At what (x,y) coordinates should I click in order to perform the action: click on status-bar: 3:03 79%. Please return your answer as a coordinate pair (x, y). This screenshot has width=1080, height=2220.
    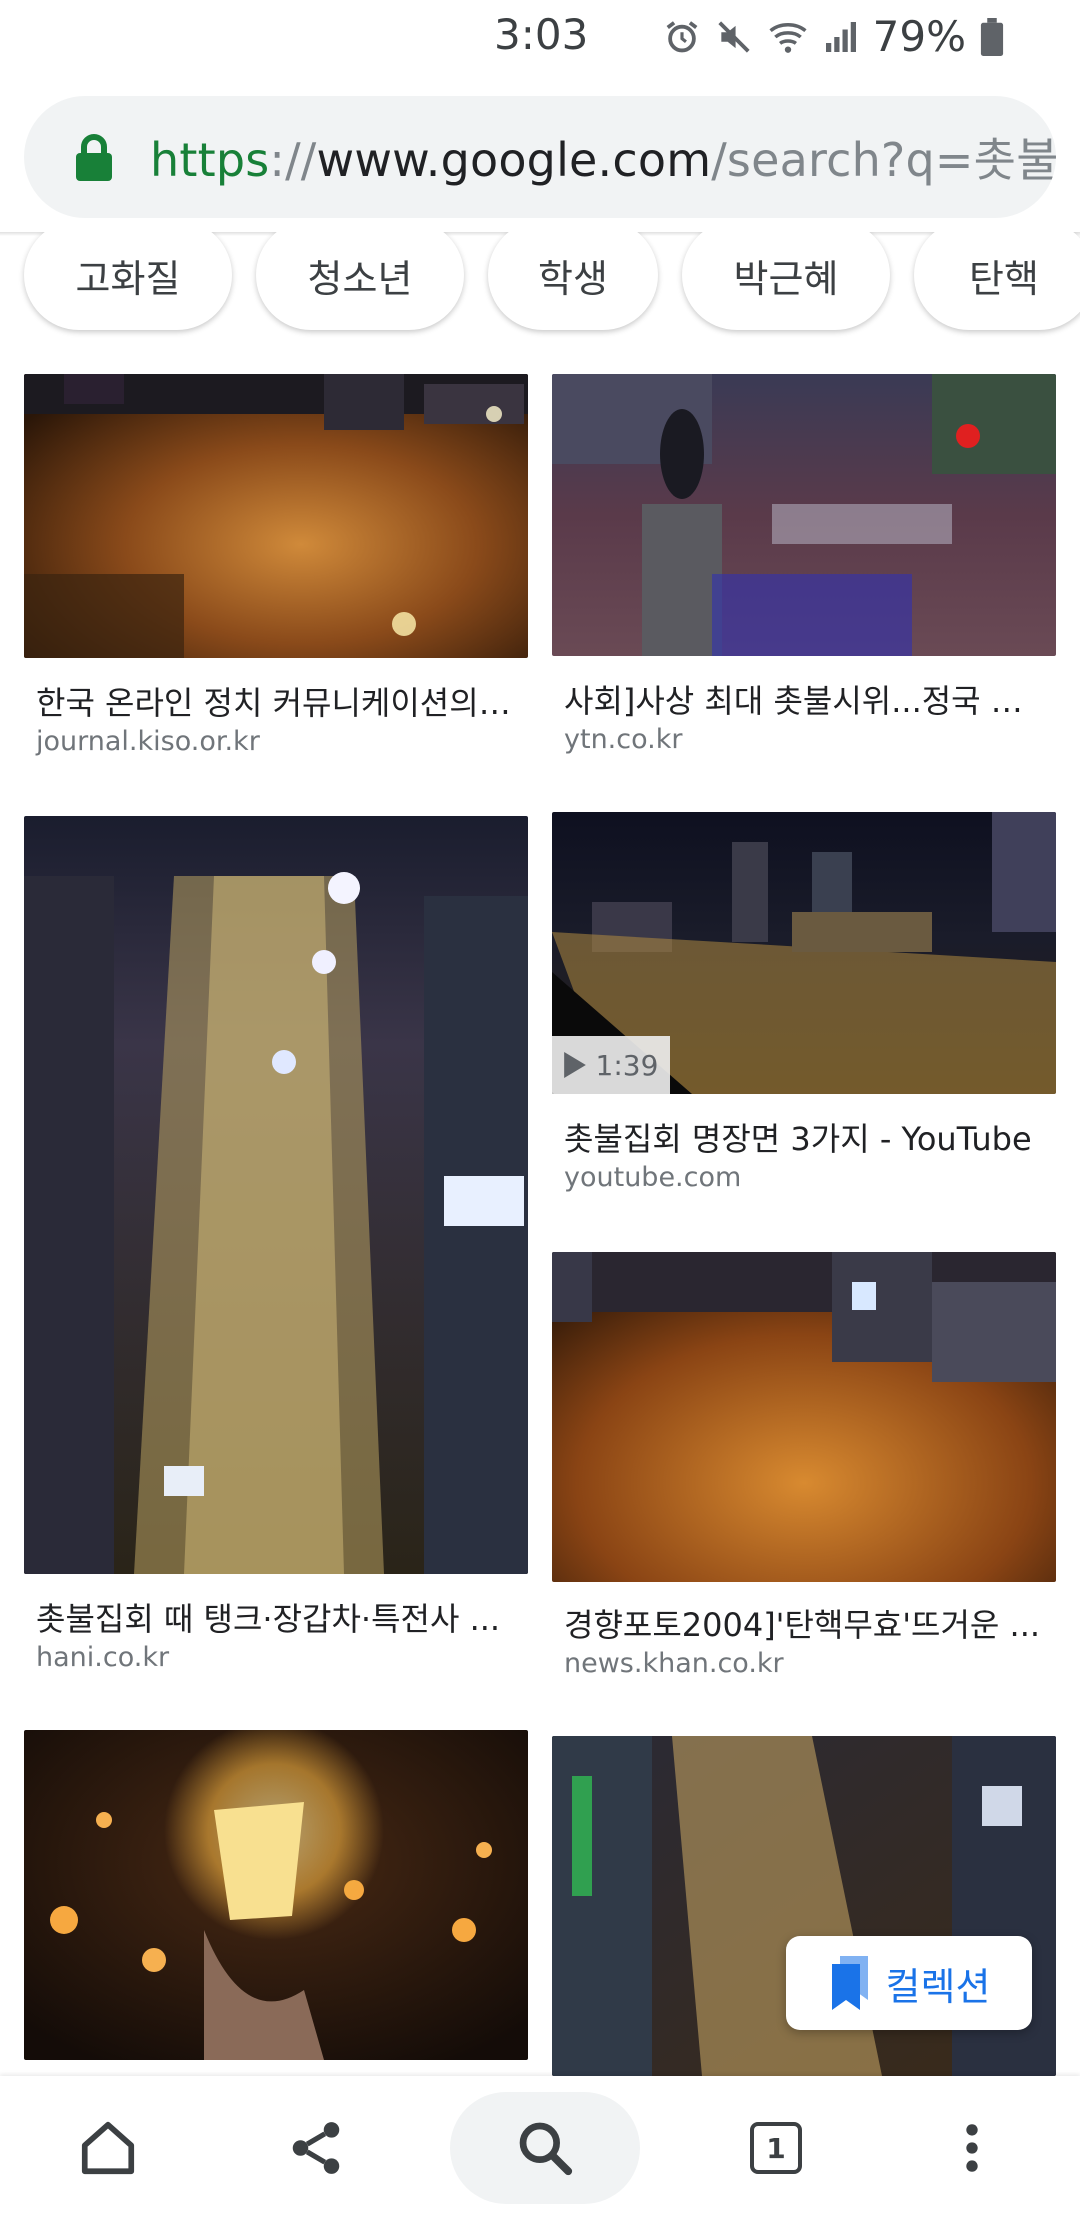
    Looking at the image, I should click on (540, 38).